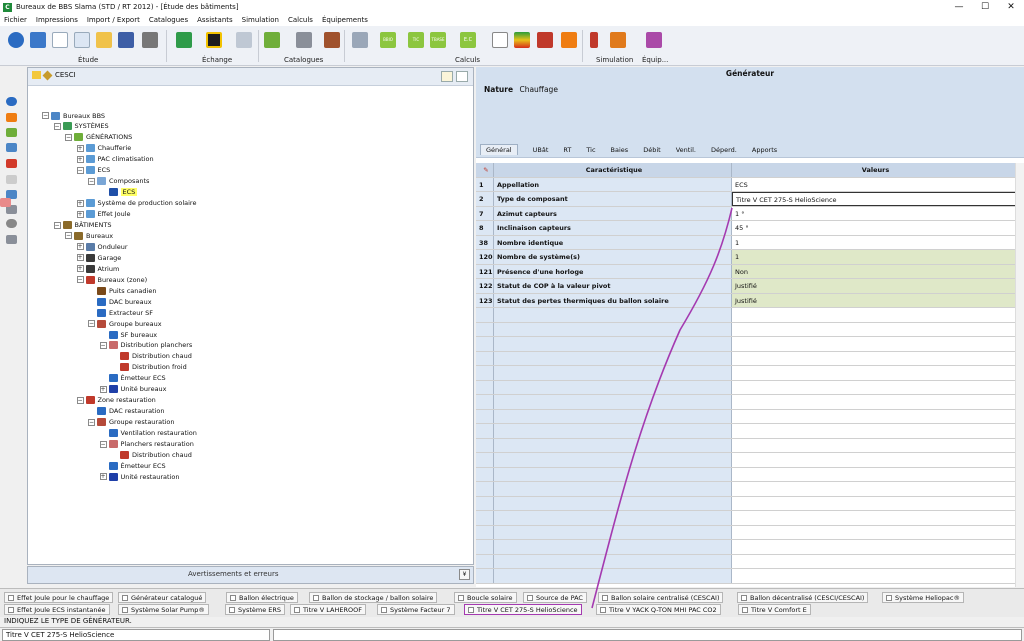  Describe the element at coordinates (746, 184) in the screenshot. I see `grid-row: 1 Appellation ECS` at that location.